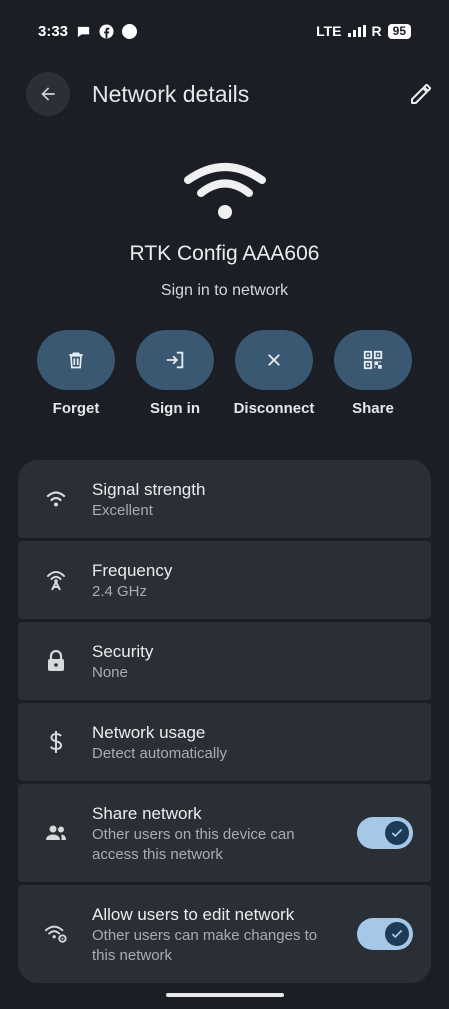 The height and width of the screenshot is (1009, 449). I want to click on close-icon, so click(274, 360).